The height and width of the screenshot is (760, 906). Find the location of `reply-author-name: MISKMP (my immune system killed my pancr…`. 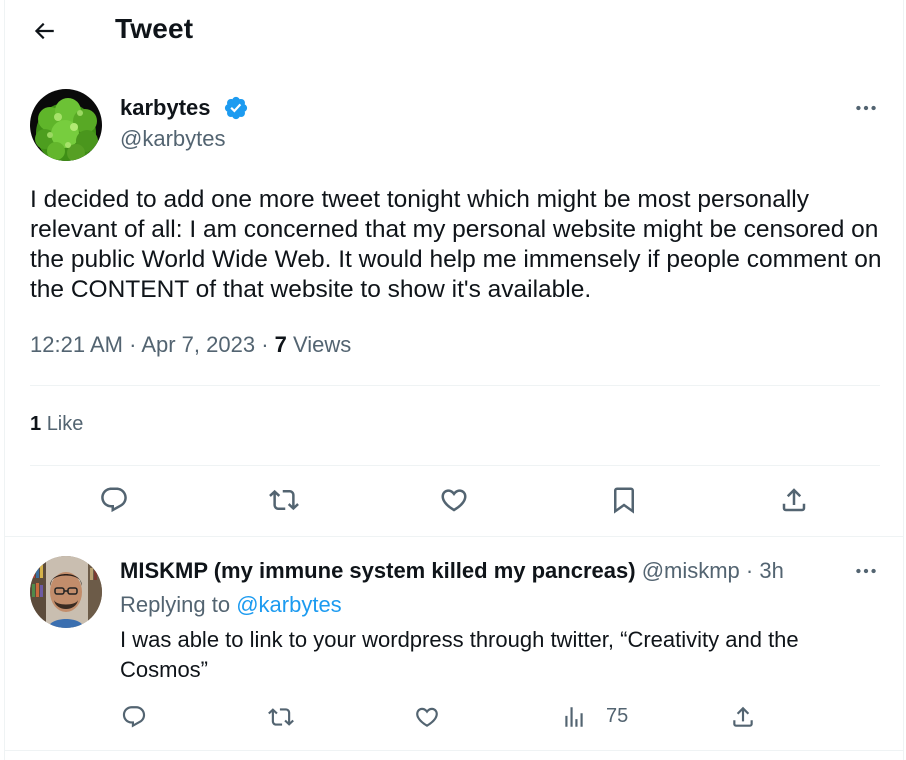

reply-author-name: MISKMP (my immune system killed my pancr… is located at coordinates (378, 570).